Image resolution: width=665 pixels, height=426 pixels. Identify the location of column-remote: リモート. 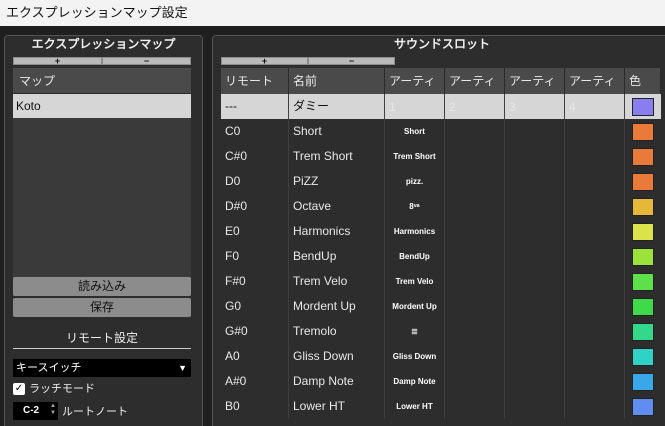
(255, 81).